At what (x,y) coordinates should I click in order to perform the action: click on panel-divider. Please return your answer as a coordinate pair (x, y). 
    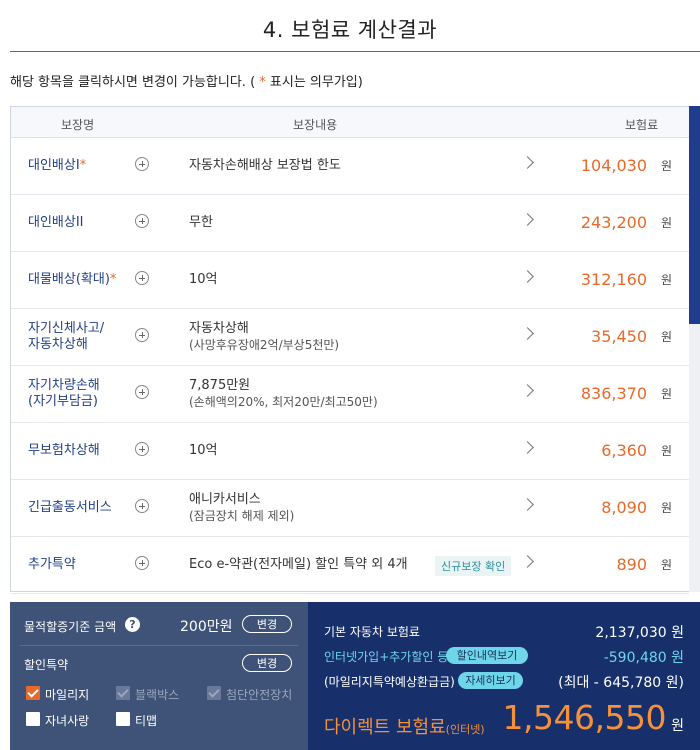
    Looking at the image, I should click on (159, 645).